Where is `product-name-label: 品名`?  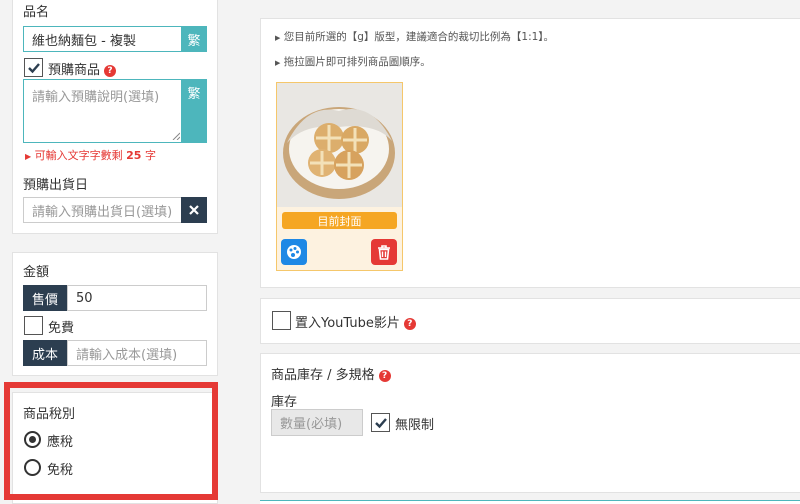
product-name-label: 品名 is located at coordinates (36, 12).